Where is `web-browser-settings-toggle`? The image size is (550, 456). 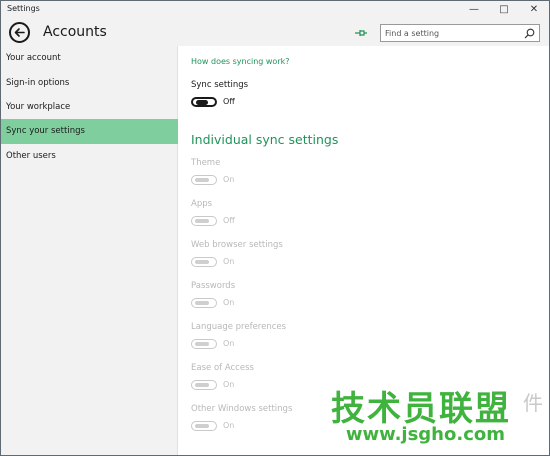
web-browser-settings-toggle is located at coordinates (204, 262).